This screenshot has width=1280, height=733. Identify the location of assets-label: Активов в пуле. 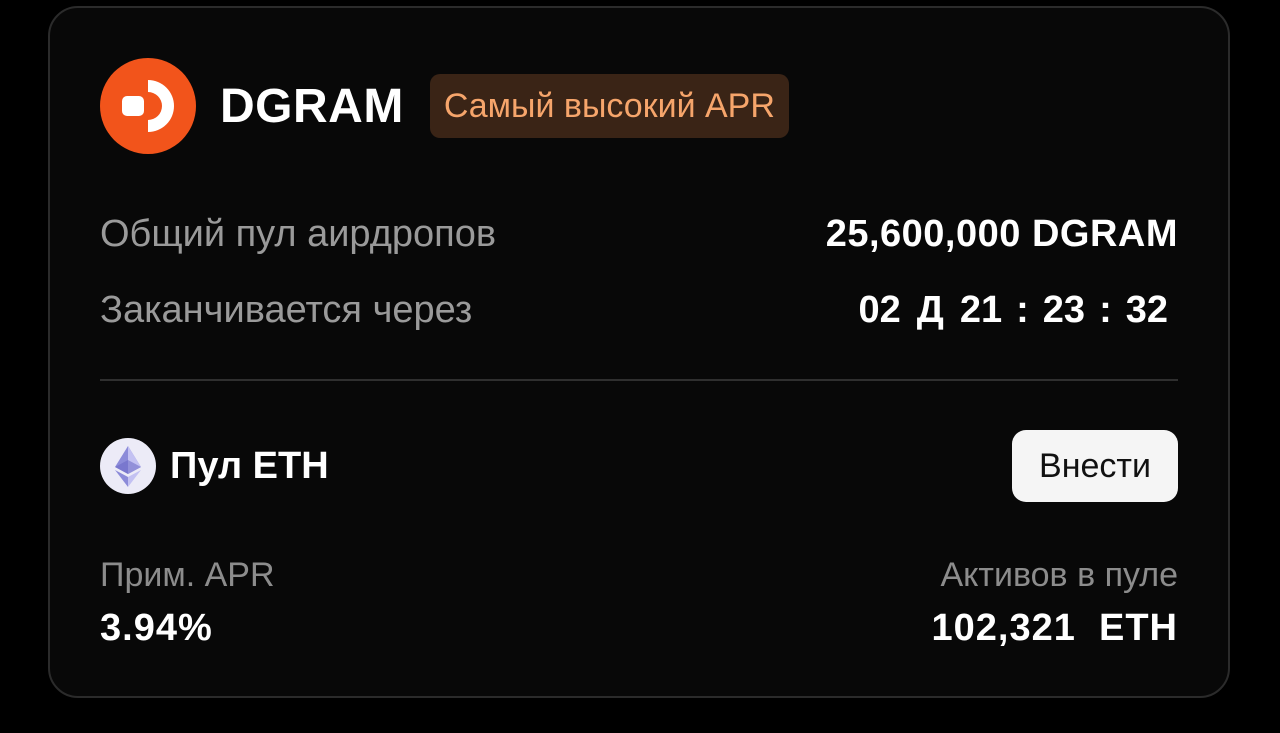
(1059, 575).